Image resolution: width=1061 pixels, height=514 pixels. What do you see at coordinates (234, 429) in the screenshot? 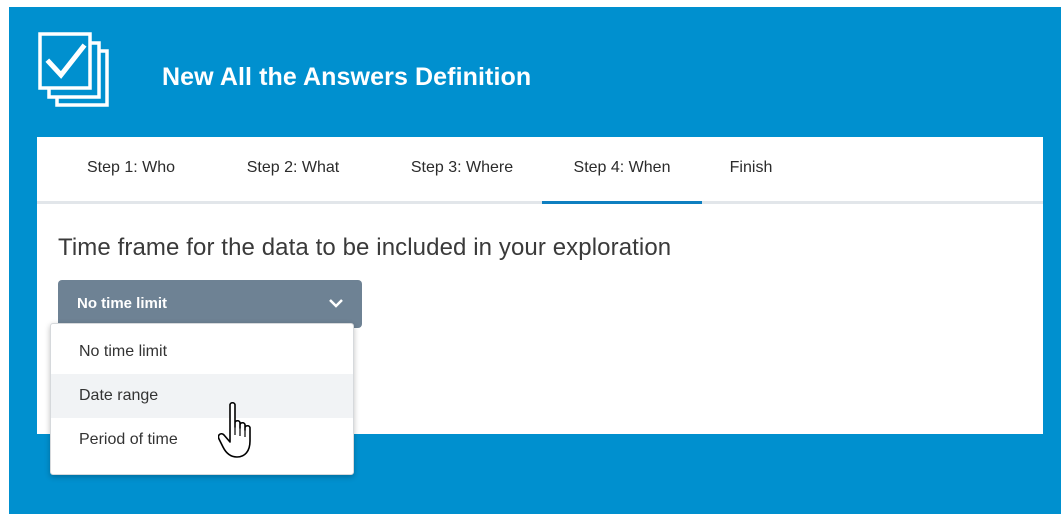
I see `hand-pointer-icon` at bounding box center [234, 429].